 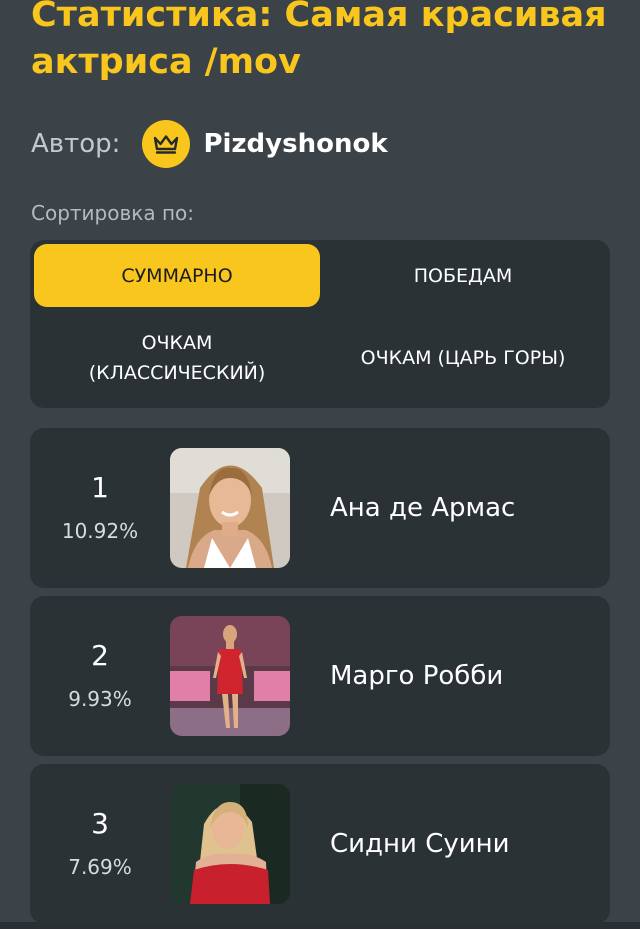 I want to click on author-name: Pizdyshonok, so click(x=295, y=144).